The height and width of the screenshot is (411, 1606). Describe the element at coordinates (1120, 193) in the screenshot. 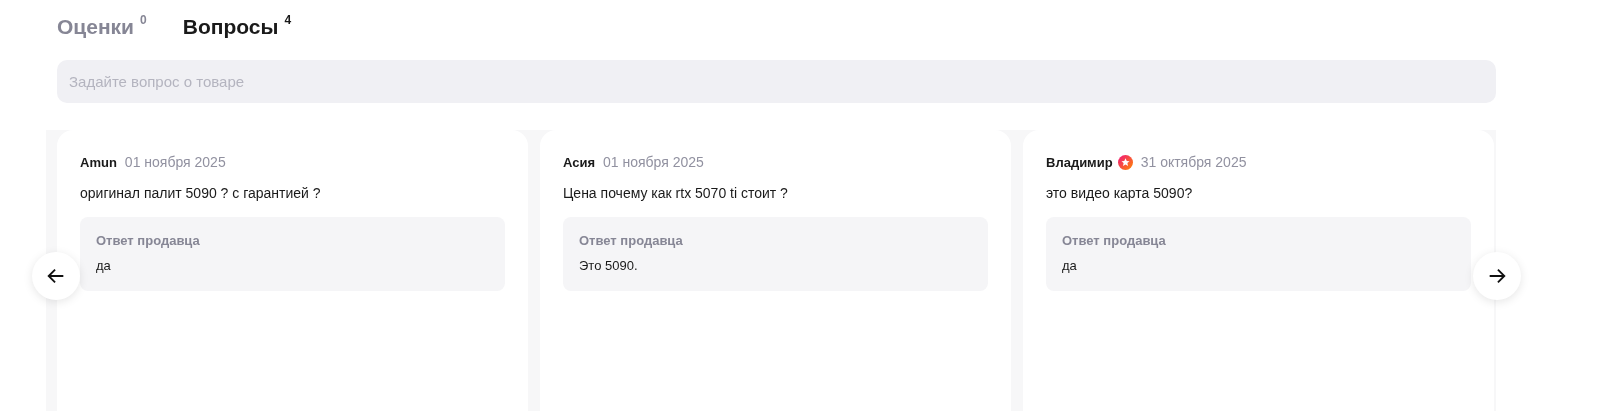

I see `question-text: это видео карта 5090?` at that location.